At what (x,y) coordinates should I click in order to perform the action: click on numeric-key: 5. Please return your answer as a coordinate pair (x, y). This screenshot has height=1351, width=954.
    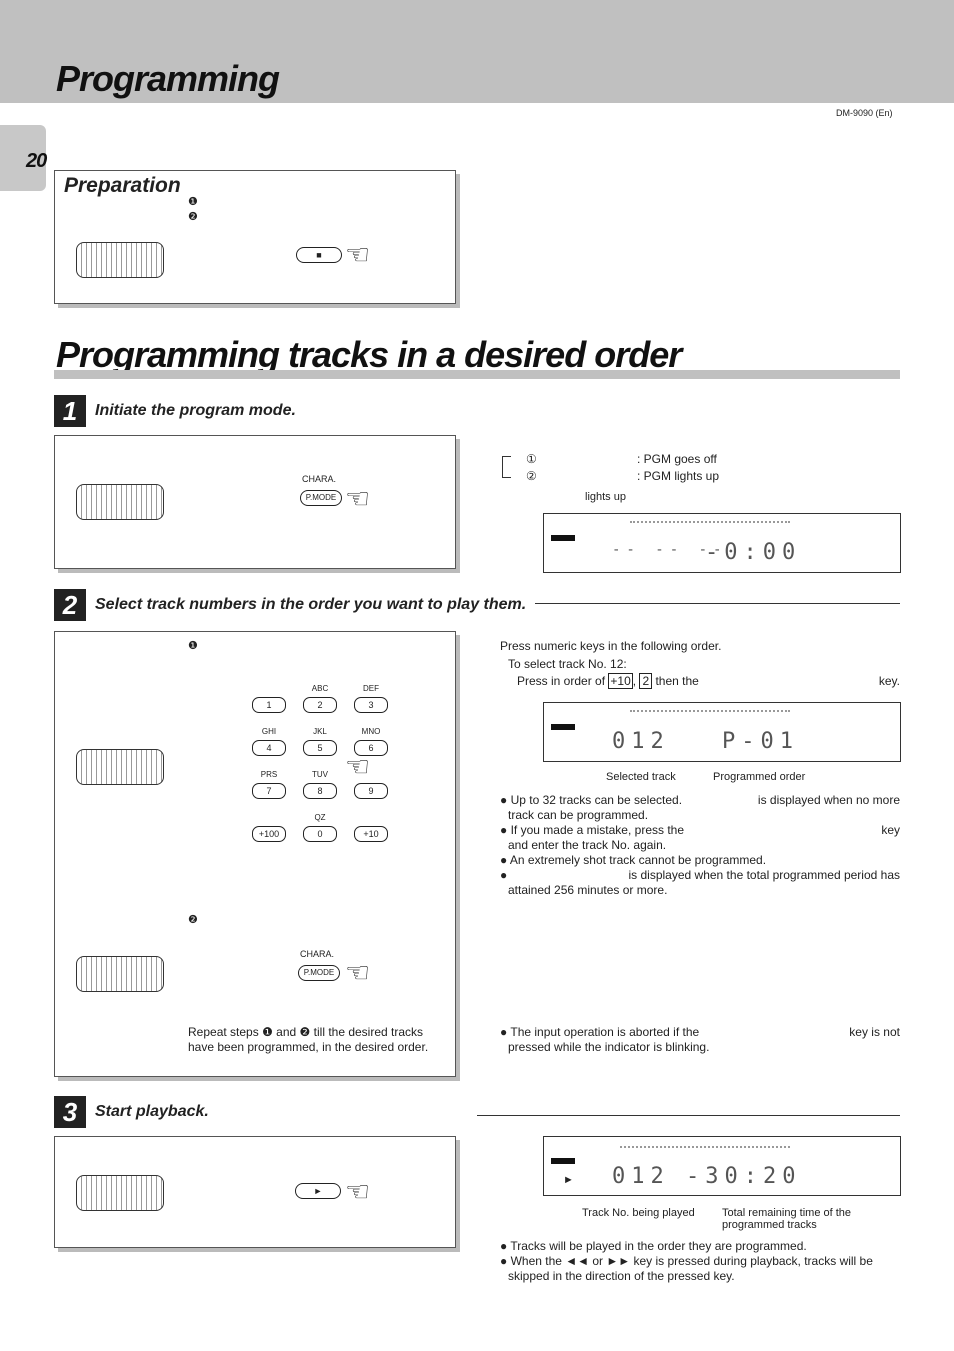
    Looking at the image, I should click on (320, 748).